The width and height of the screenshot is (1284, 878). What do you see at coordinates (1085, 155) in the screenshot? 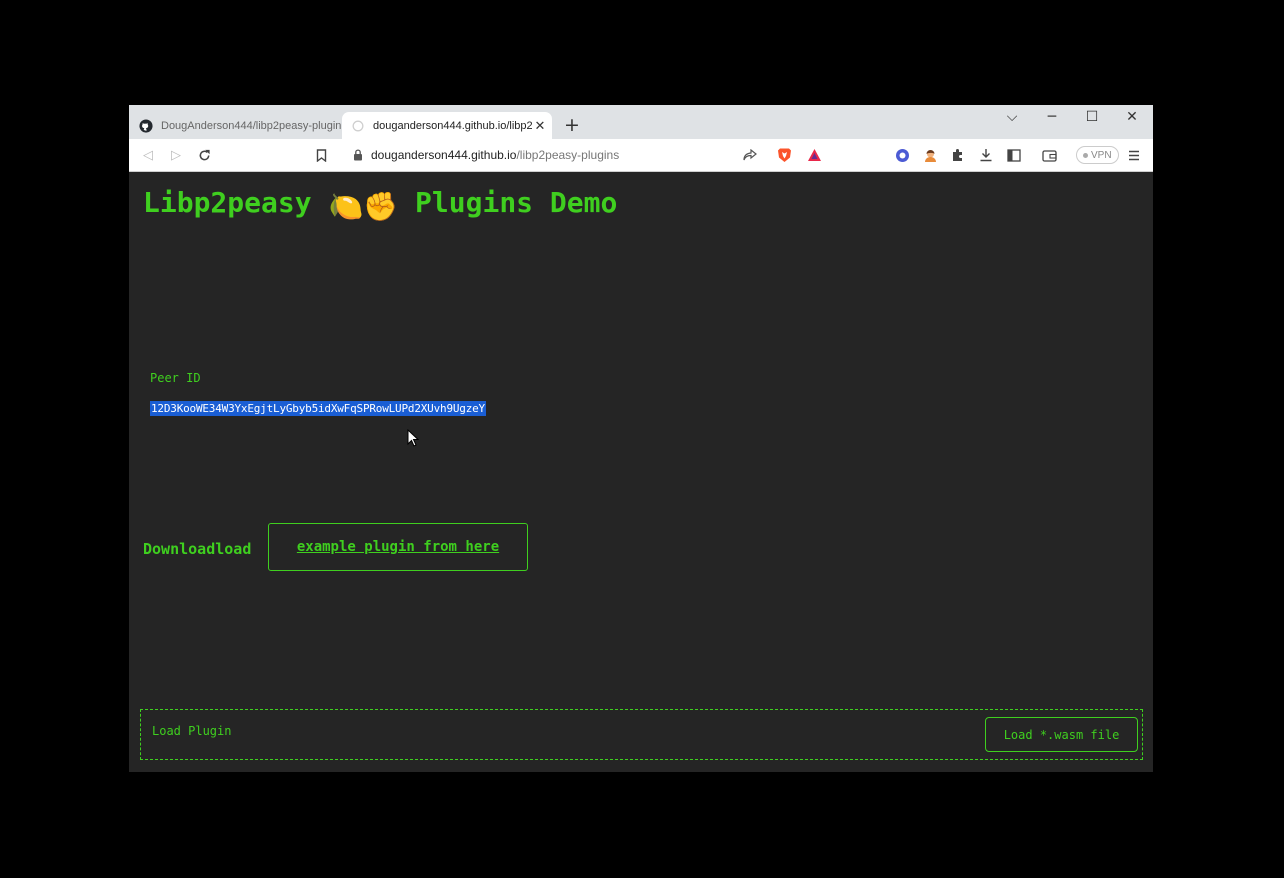
I see `vpn-status-dot` at bounding box center [1085, 155].